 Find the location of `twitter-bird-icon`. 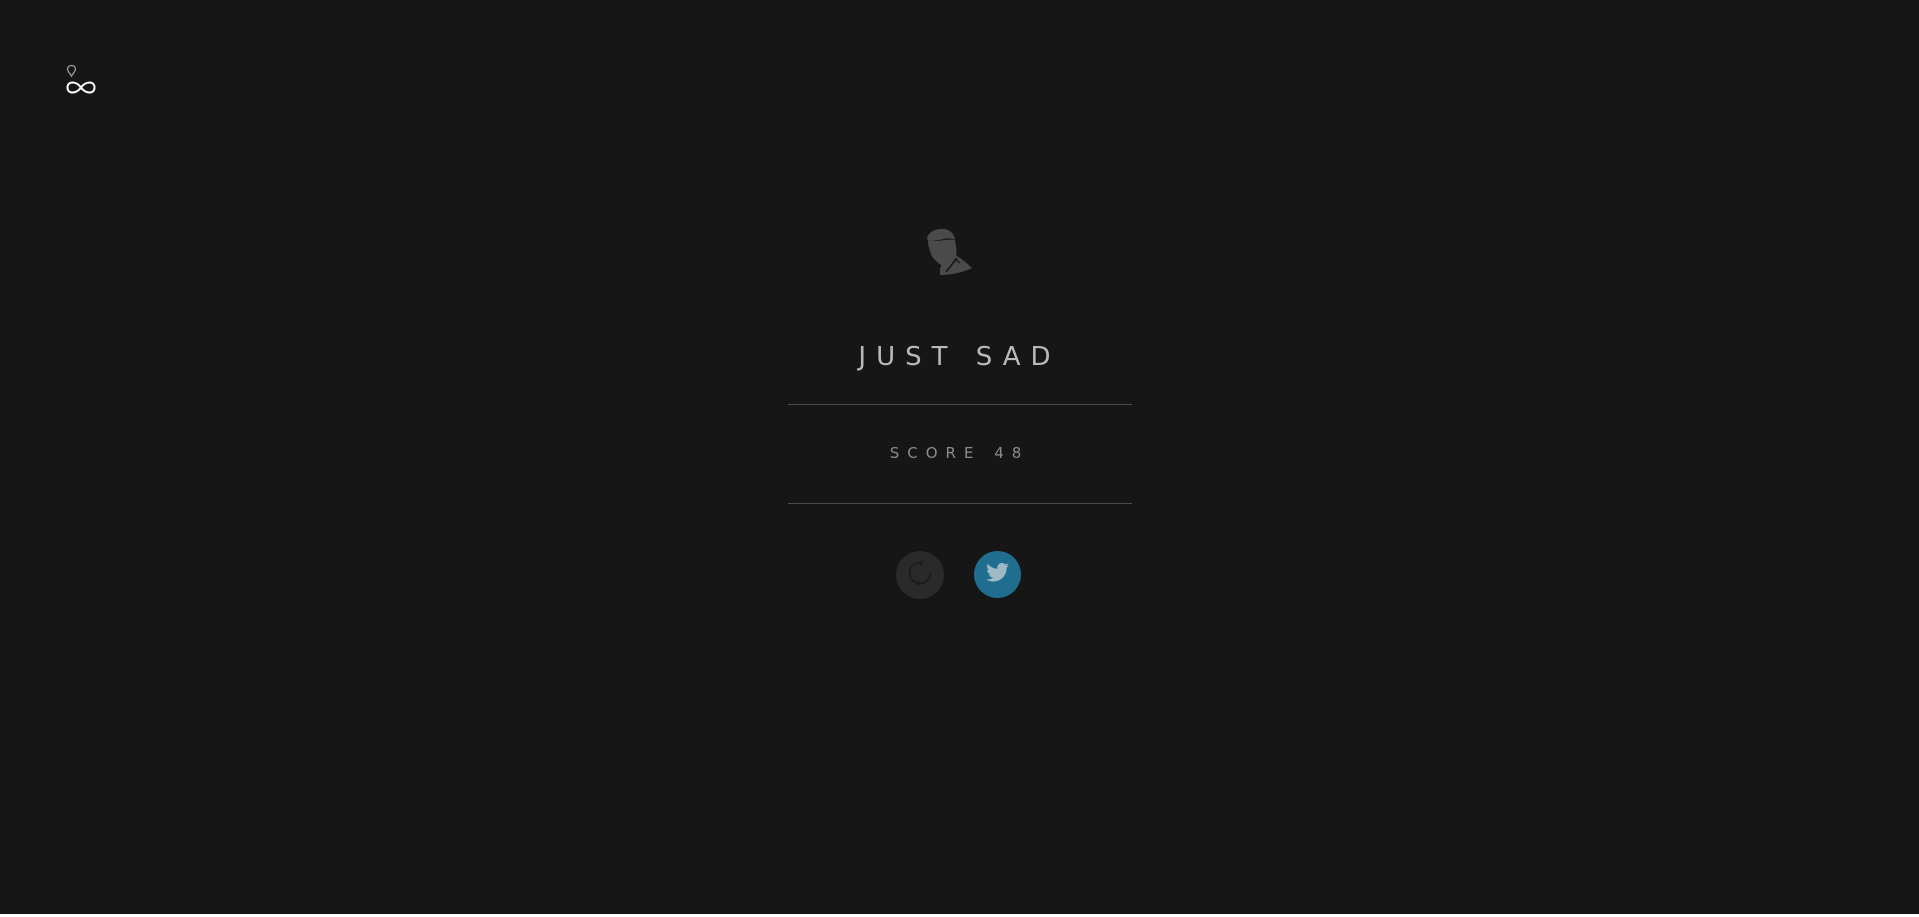

twitter-bird-icon is located at coordinates (997, 575).